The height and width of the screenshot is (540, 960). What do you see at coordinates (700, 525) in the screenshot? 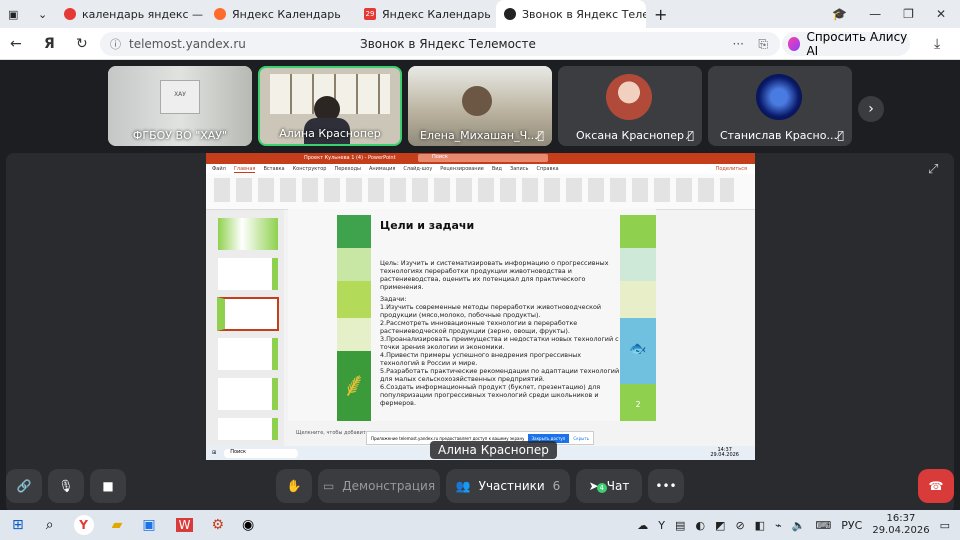
I see `tray-icon: ◐` at bounding box center [700, 525].